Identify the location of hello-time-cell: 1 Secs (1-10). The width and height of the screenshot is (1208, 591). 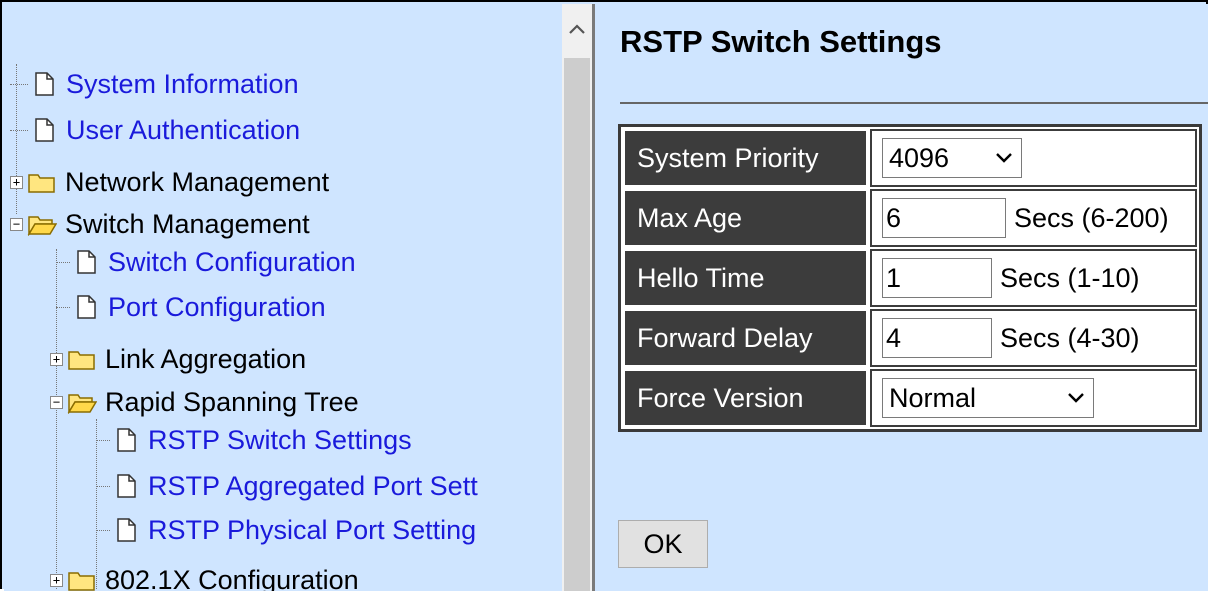
(1033, 278).